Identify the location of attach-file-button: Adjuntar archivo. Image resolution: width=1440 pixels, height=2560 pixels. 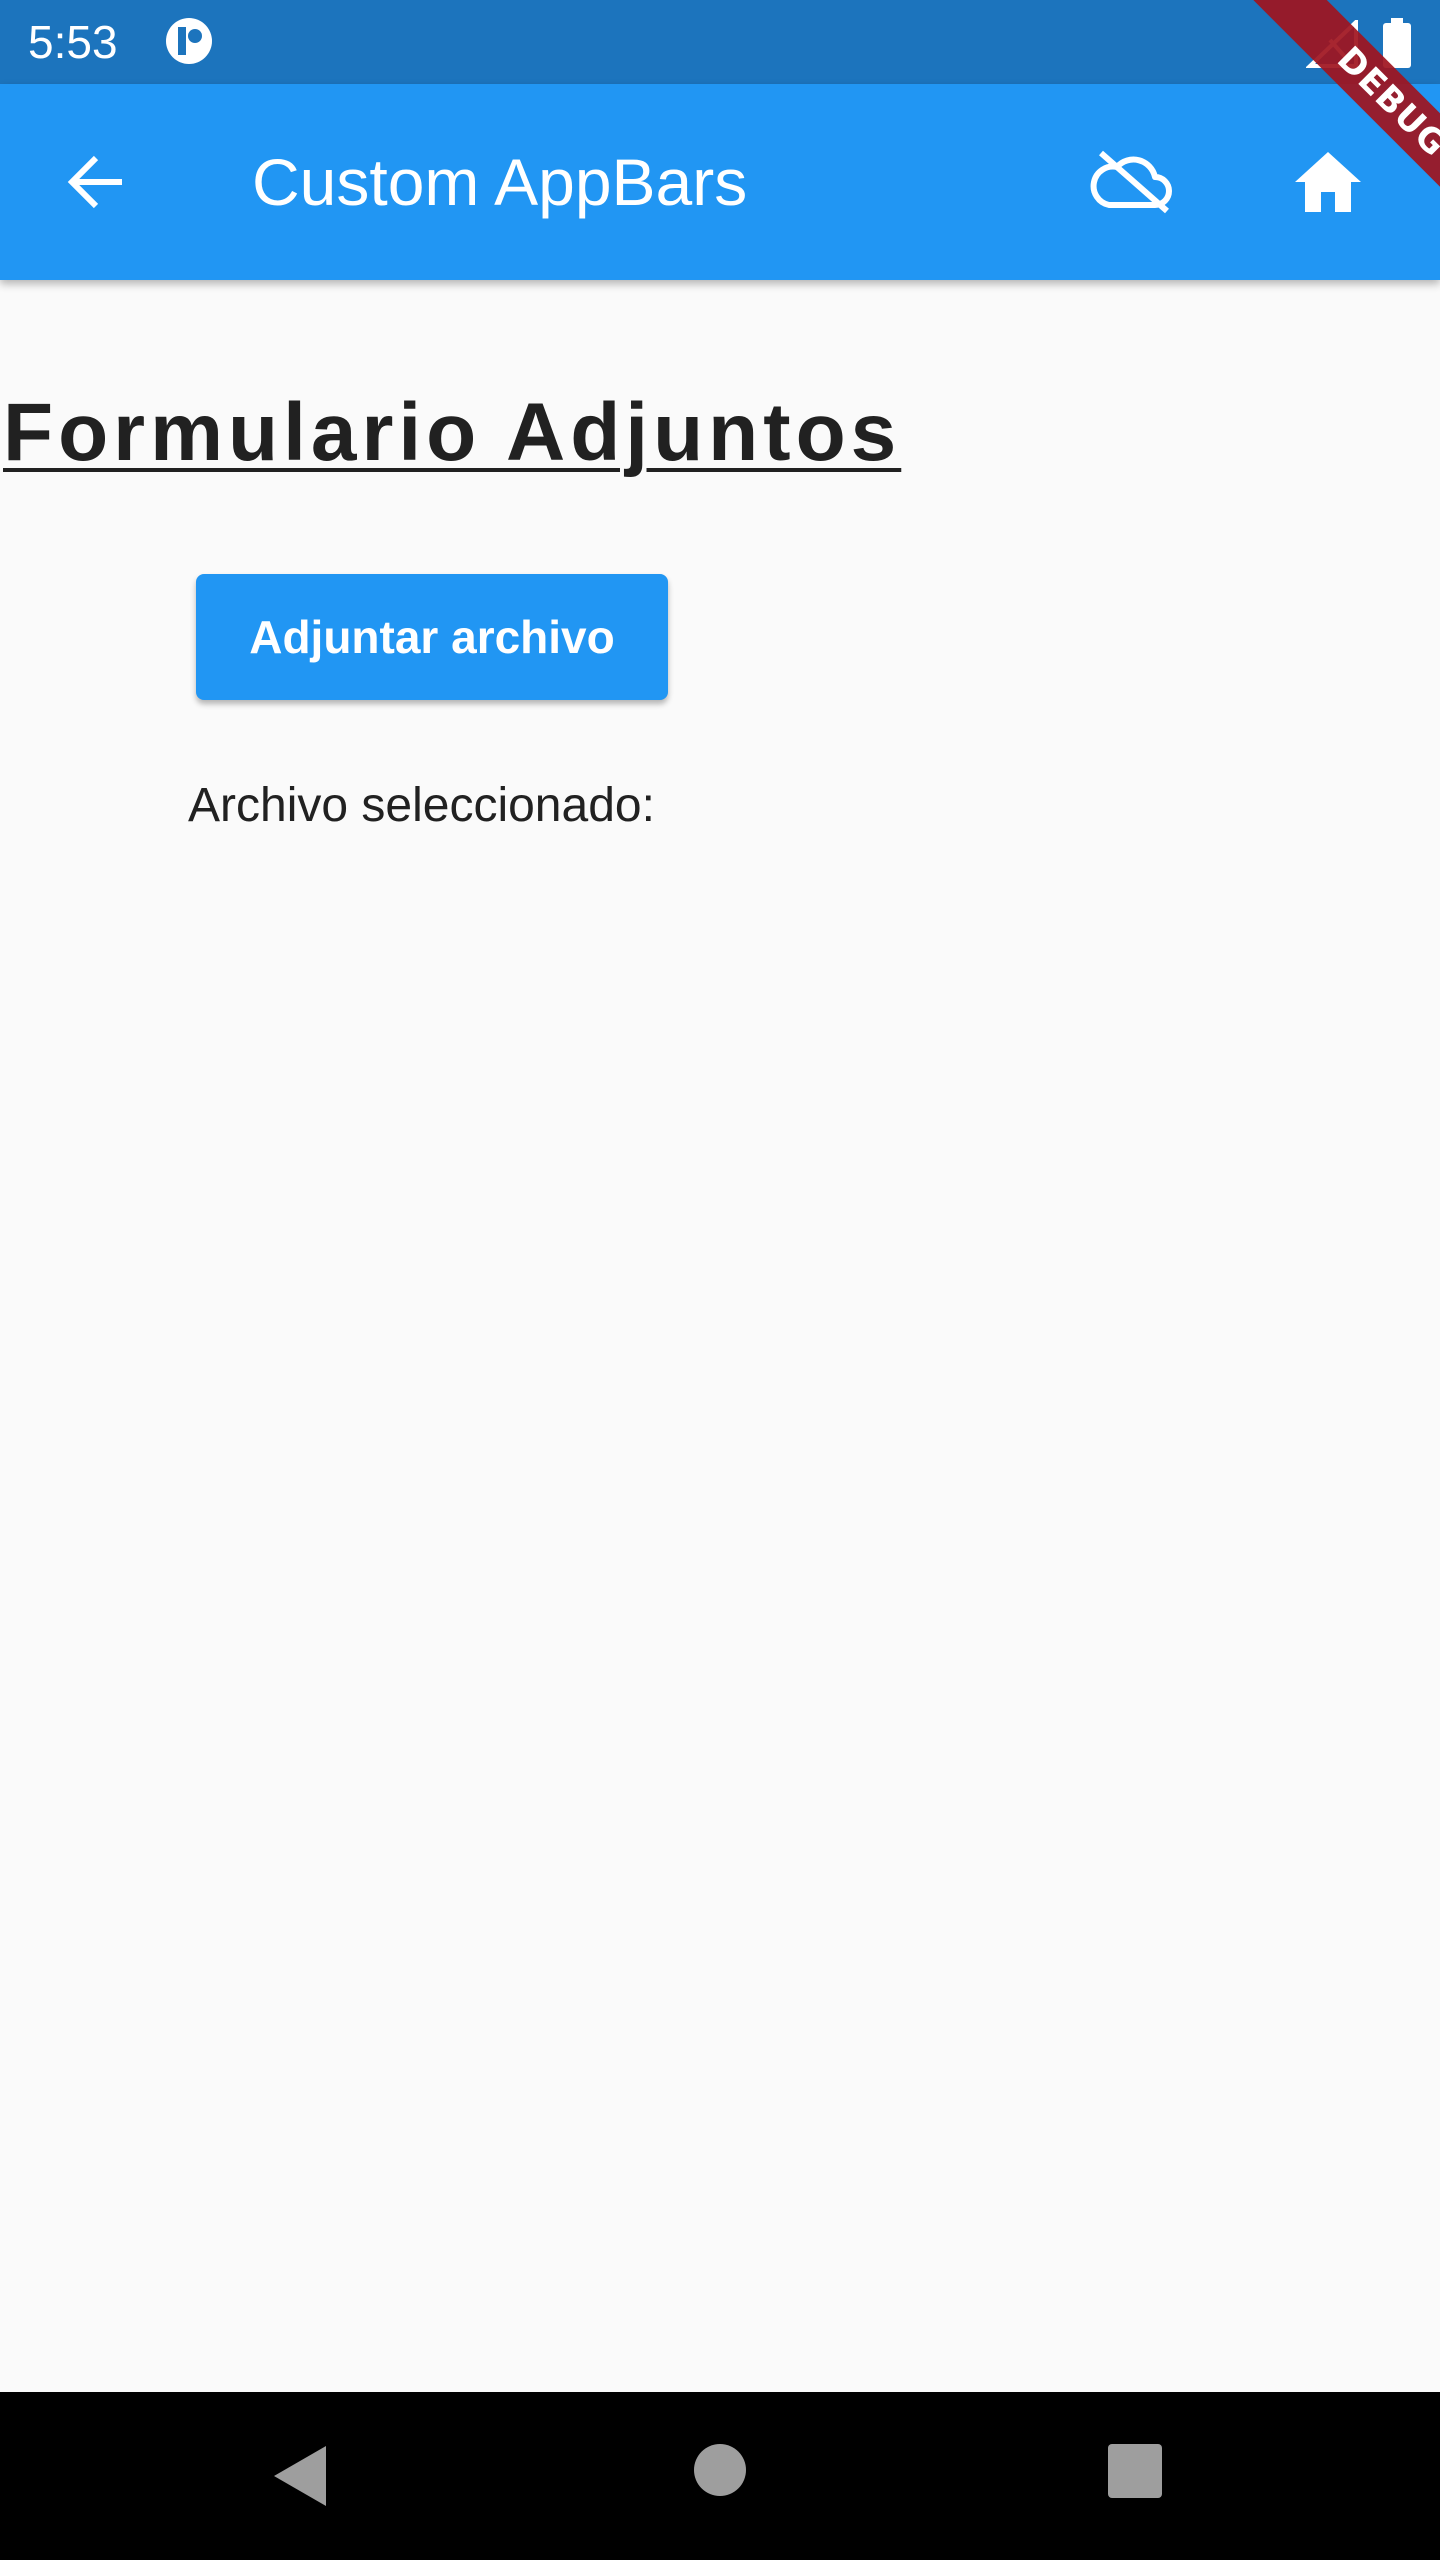
(432, 637).